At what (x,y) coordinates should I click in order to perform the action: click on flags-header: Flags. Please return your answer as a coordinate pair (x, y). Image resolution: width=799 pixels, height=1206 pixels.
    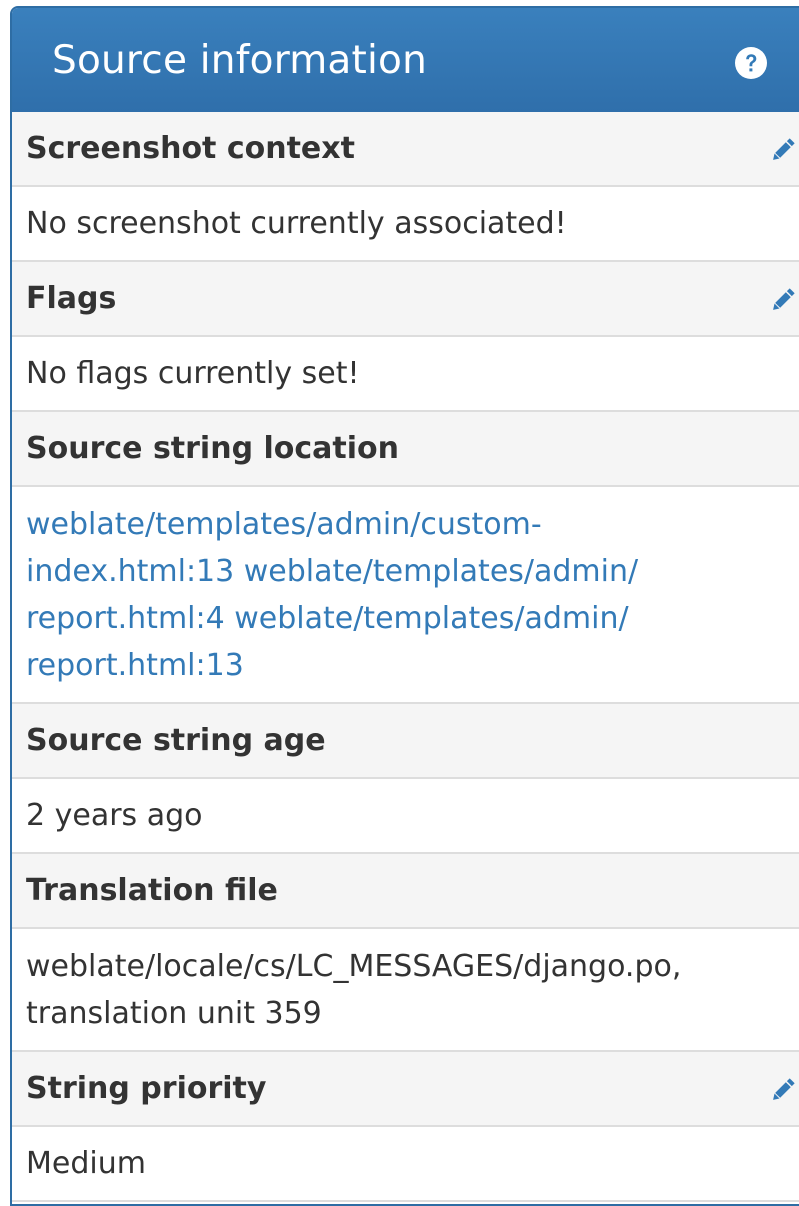
    Looking at the image, I should click on (405, 299).